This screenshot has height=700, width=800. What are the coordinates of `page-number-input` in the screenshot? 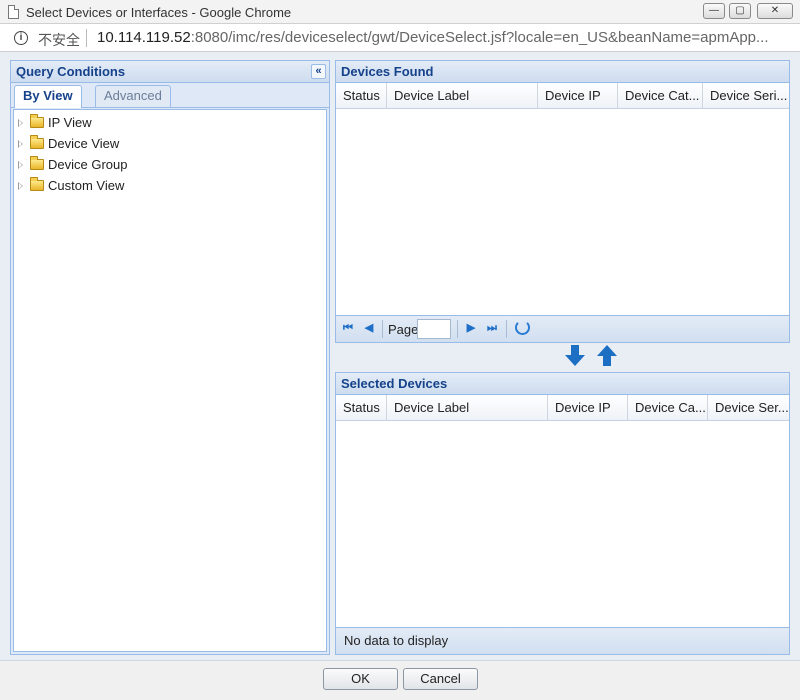 It's located at (434, 329).